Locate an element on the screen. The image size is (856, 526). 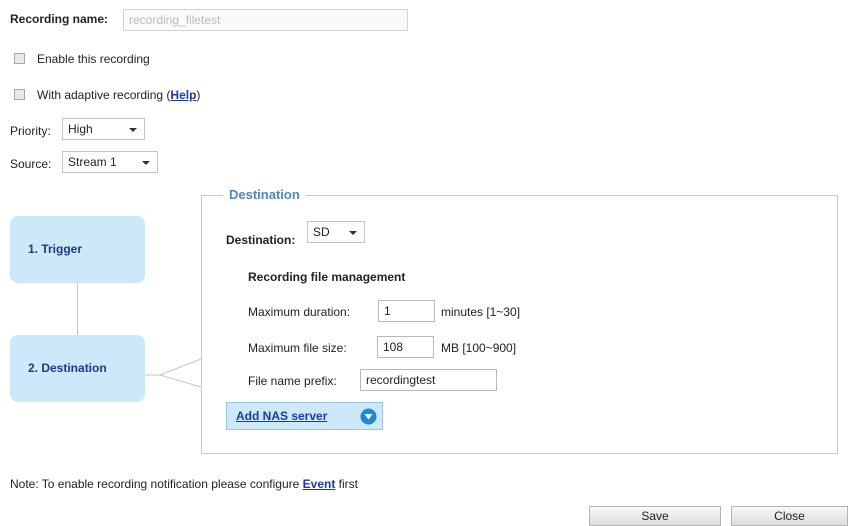
close-button: Close is located at coordinates (789, 516).